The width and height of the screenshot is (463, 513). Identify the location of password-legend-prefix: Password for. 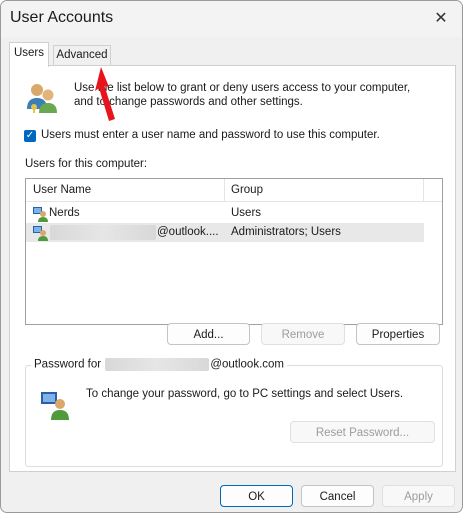
(68, 364).